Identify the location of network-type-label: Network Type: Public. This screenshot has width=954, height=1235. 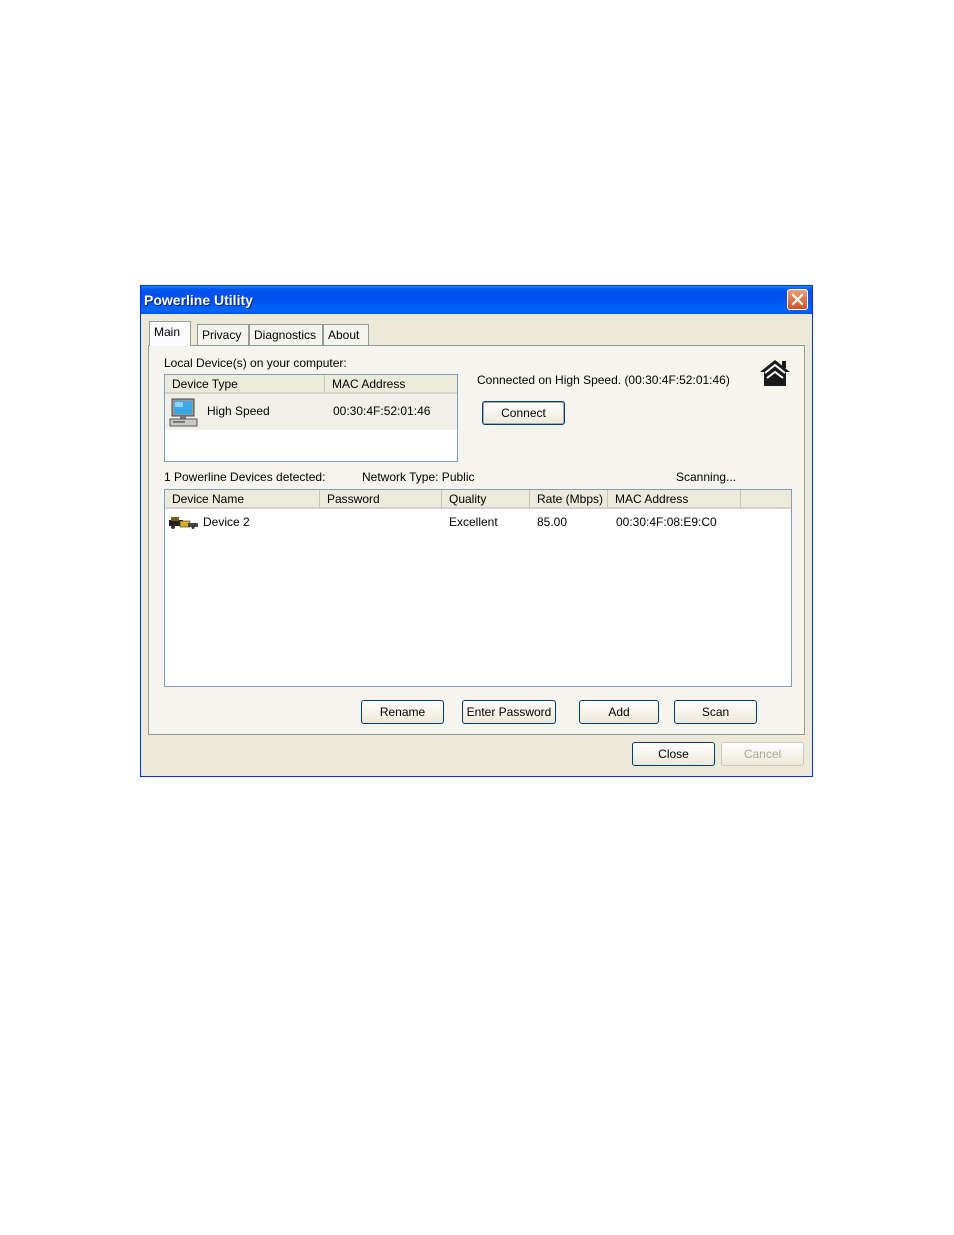
(418, 477).